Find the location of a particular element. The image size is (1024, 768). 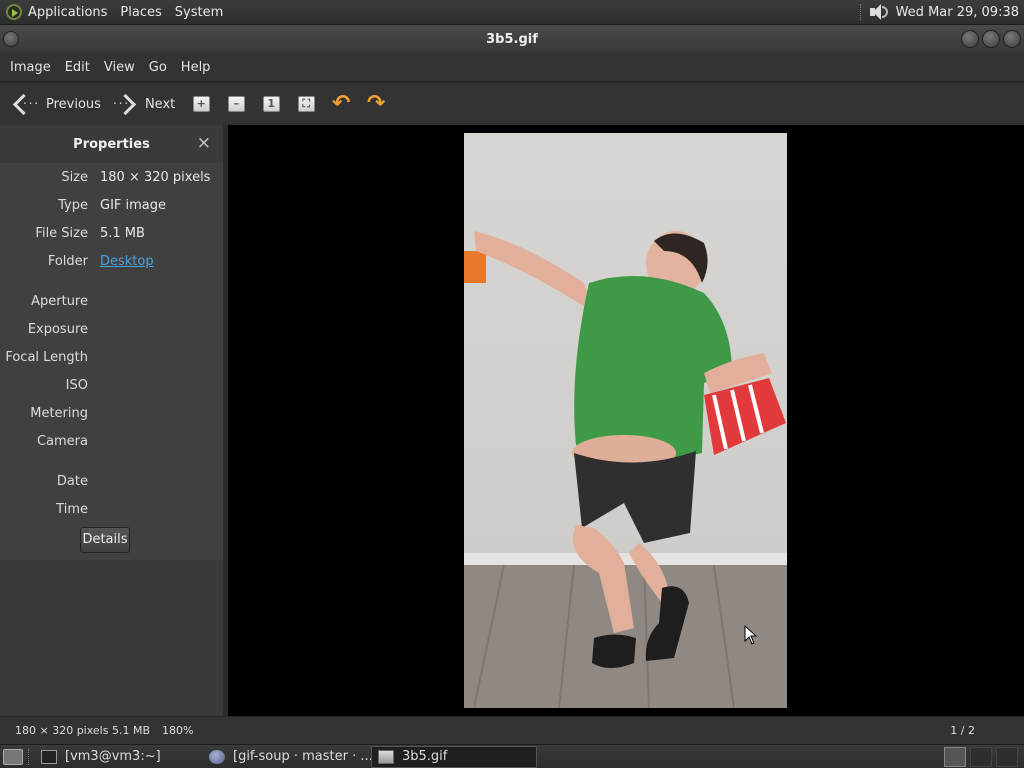

task-terminal: [vm3@vm3:~] is located at coordinates (119, 757).